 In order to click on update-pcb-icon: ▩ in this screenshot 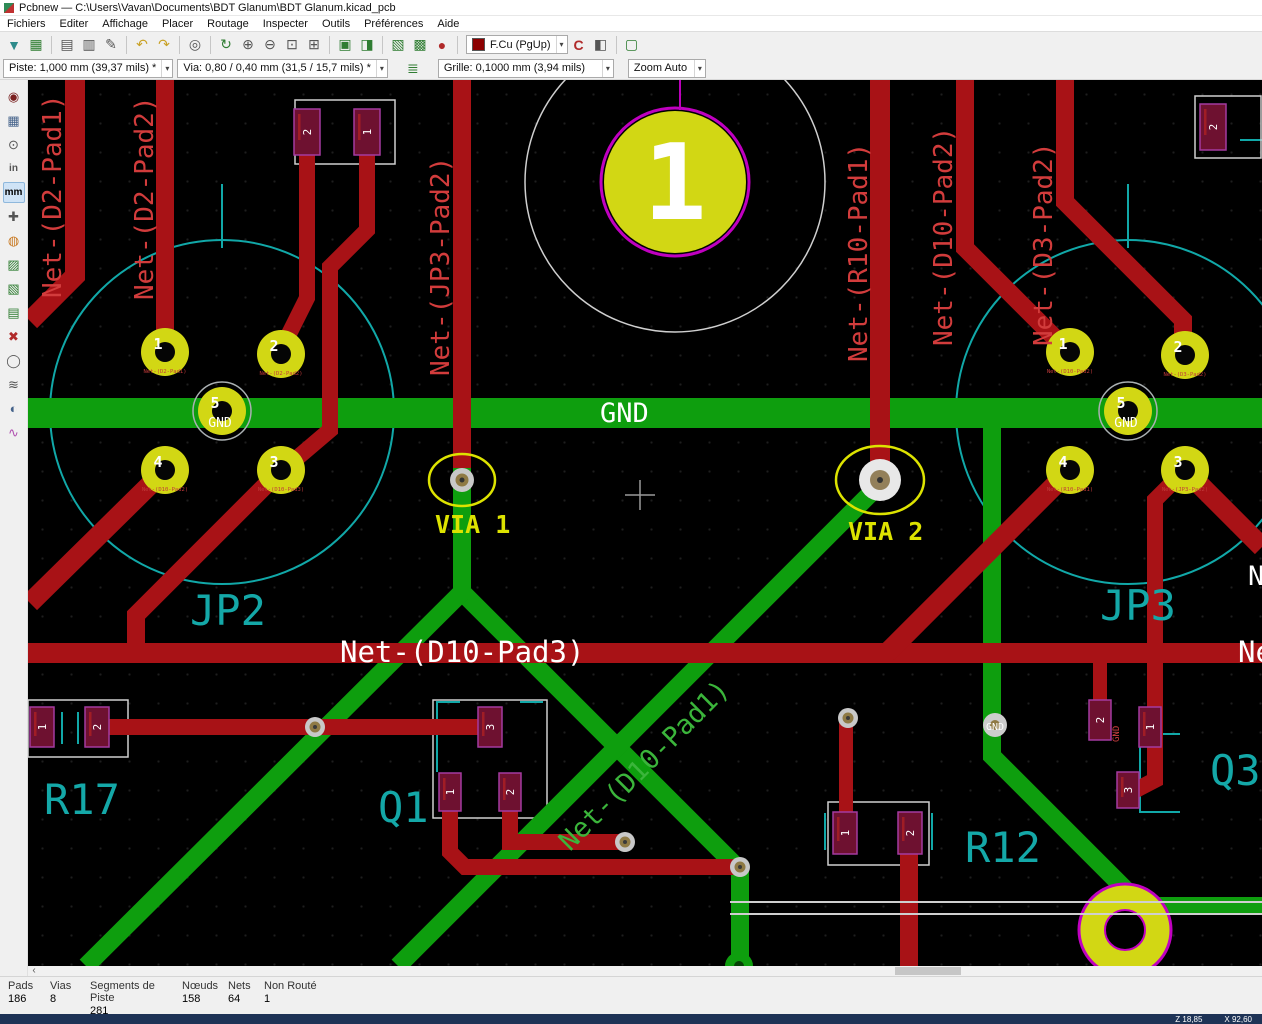, I will do `click(420, 45)`.